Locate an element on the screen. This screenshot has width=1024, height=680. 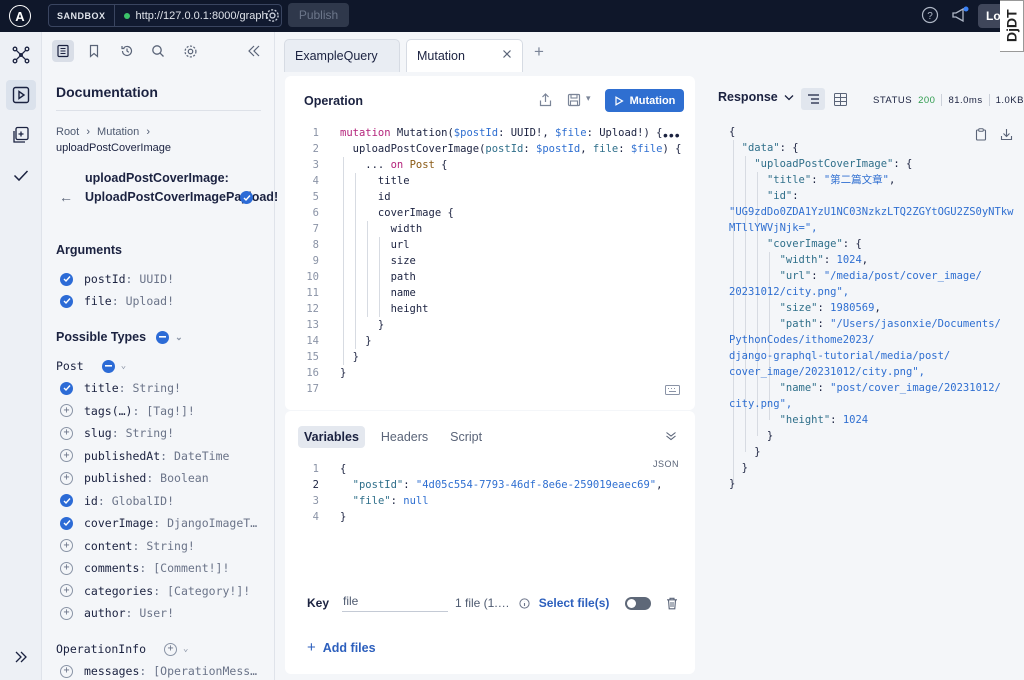
breadcrumb-root: Root is located at coordinates (67, 132).